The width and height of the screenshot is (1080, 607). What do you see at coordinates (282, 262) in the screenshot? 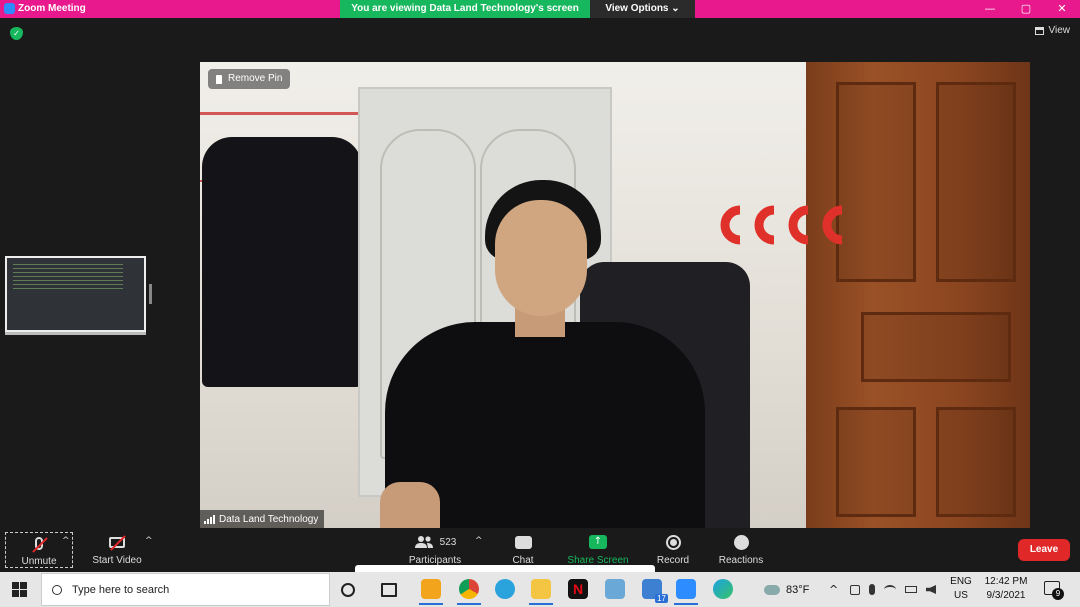
I see `video-hanging-coat` at bounding box center [282, 262].